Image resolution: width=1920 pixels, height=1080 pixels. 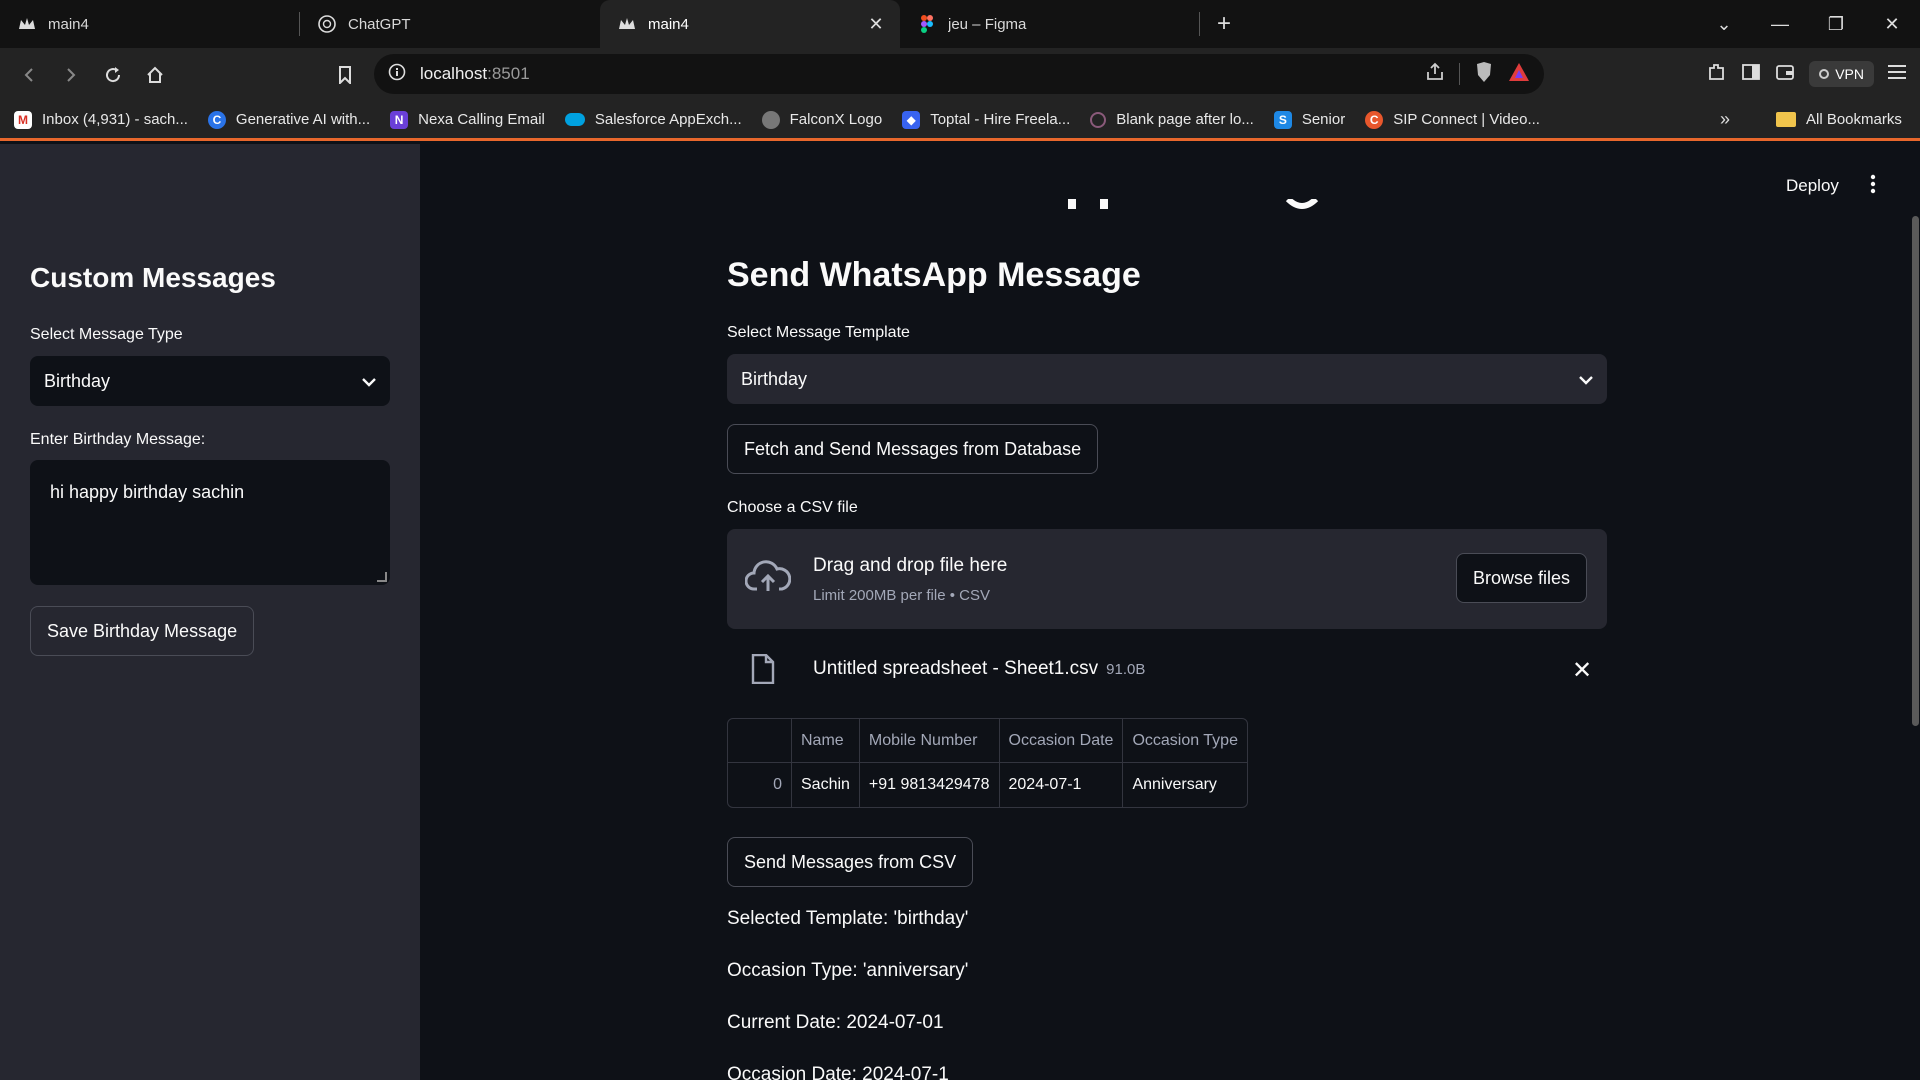 I want to click on circle-icon, so click(x=1098, y=119).